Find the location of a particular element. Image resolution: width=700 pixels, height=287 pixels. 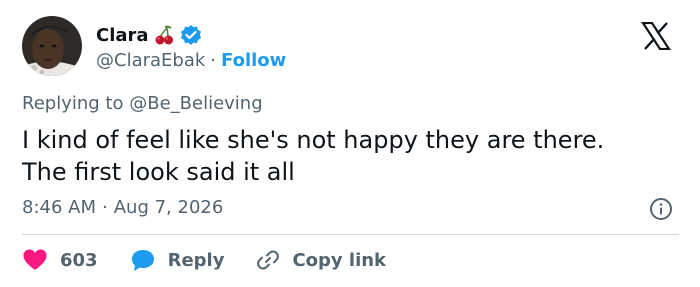

handle-row: @ClaraEbak · Follow is located at coordinates (191, 60).